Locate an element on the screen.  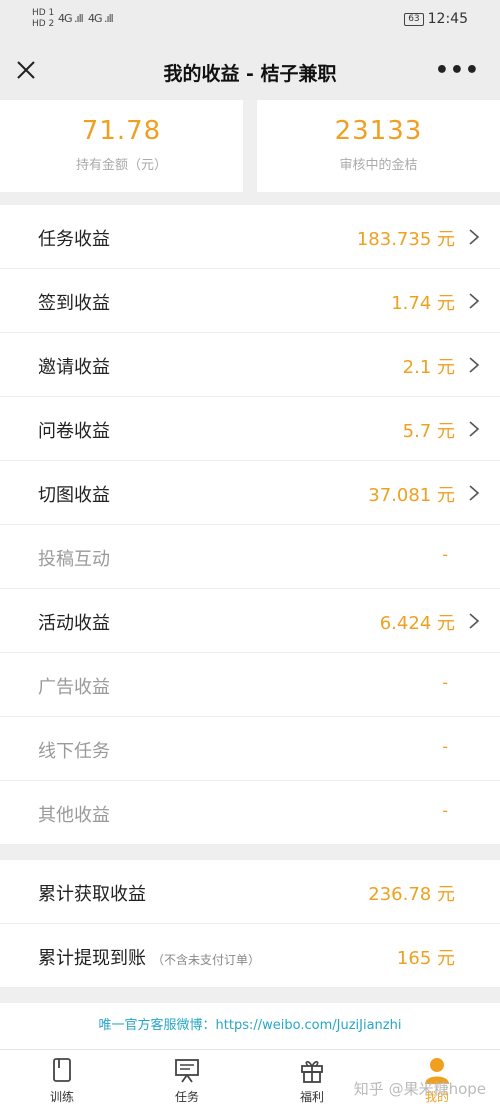
row-label: 线下任务 is located at coordinates (74, 751).